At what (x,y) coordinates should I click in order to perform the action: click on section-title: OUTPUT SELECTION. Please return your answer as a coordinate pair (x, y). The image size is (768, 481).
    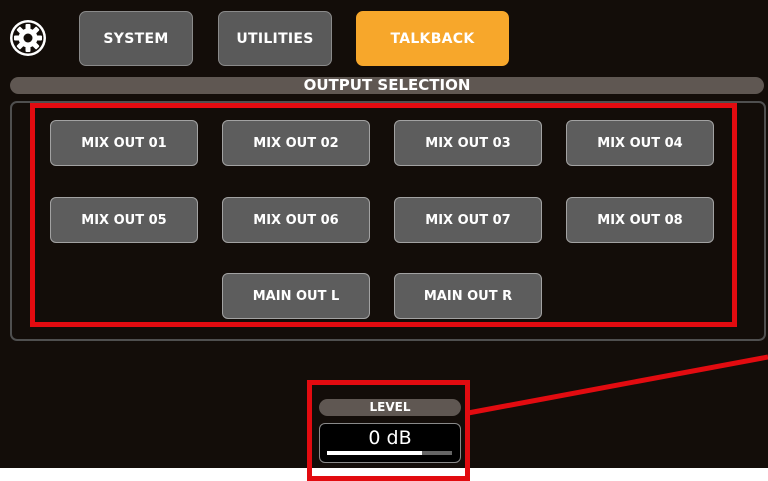
    Looking at the image, I should click on (387, 85).